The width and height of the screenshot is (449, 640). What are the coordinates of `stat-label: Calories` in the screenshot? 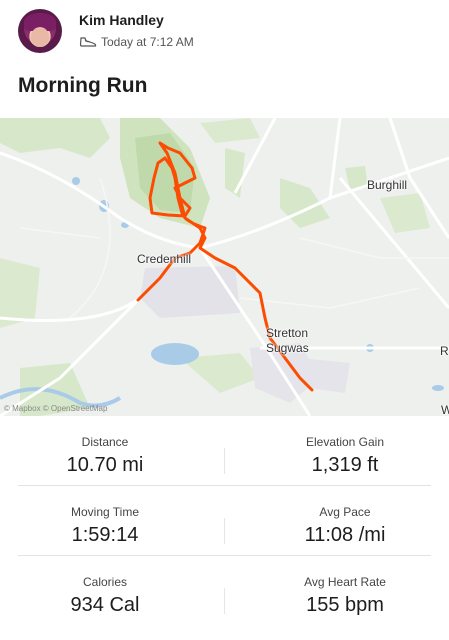 It's located at (104, 582).